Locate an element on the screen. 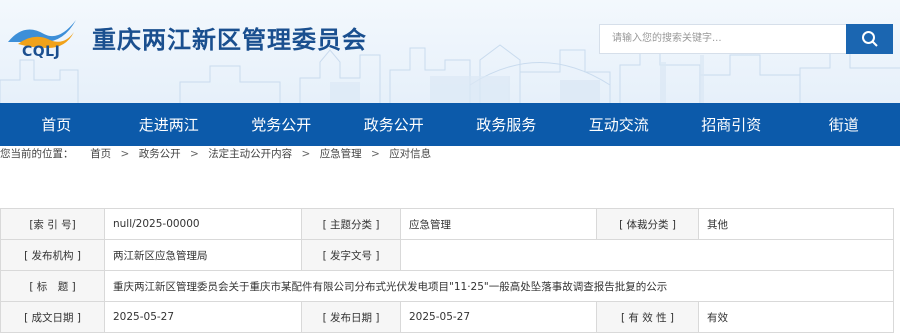 This screenshot has height=335, width=900. site-logo is located at coordinates (42, 41).